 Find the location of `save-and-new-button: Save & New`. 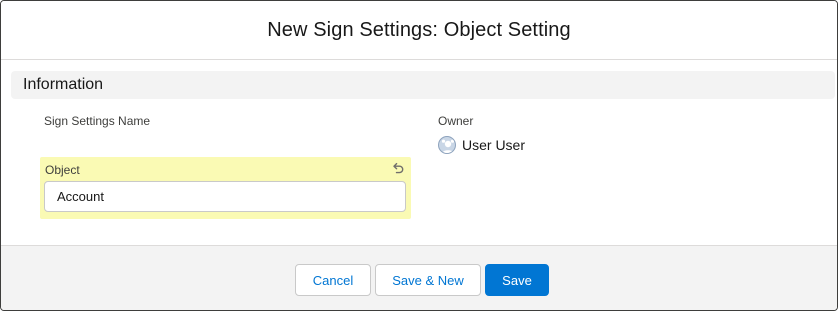

save-and-new-button: Save & New is located at coordinates (428, 280).